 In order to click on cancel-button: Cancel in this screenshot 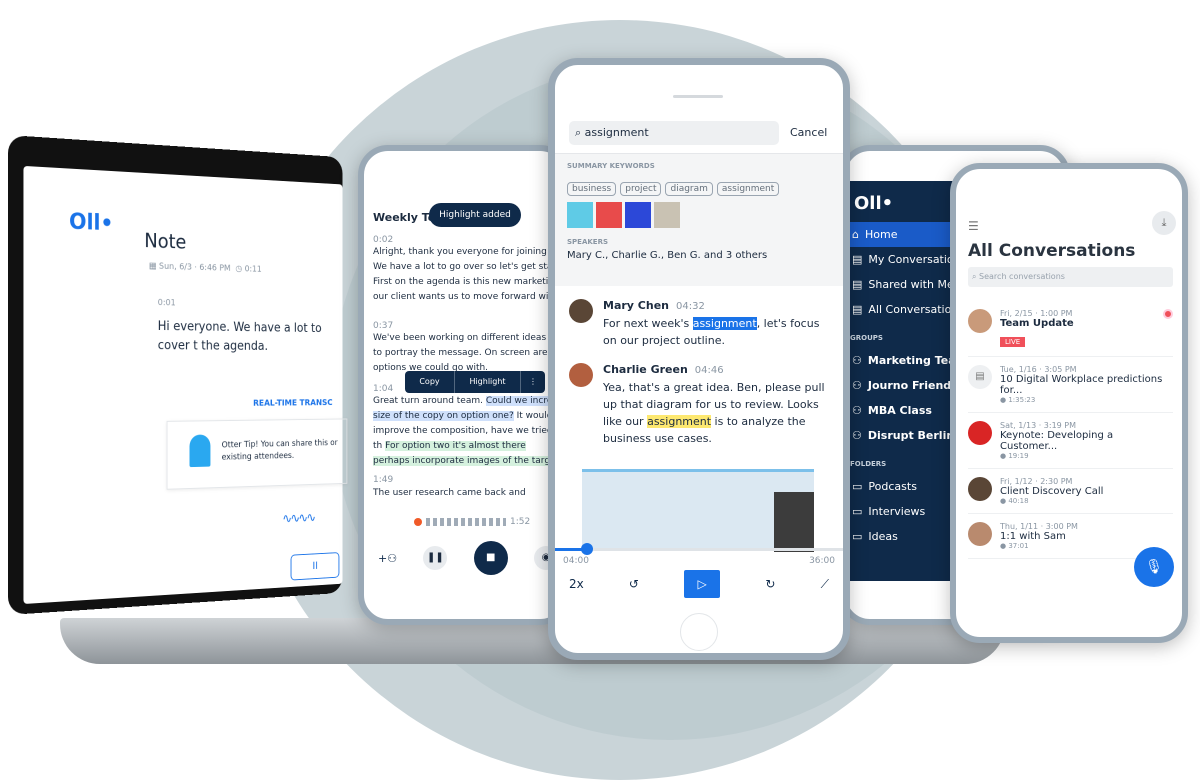, I will do `click(808, 132)`.